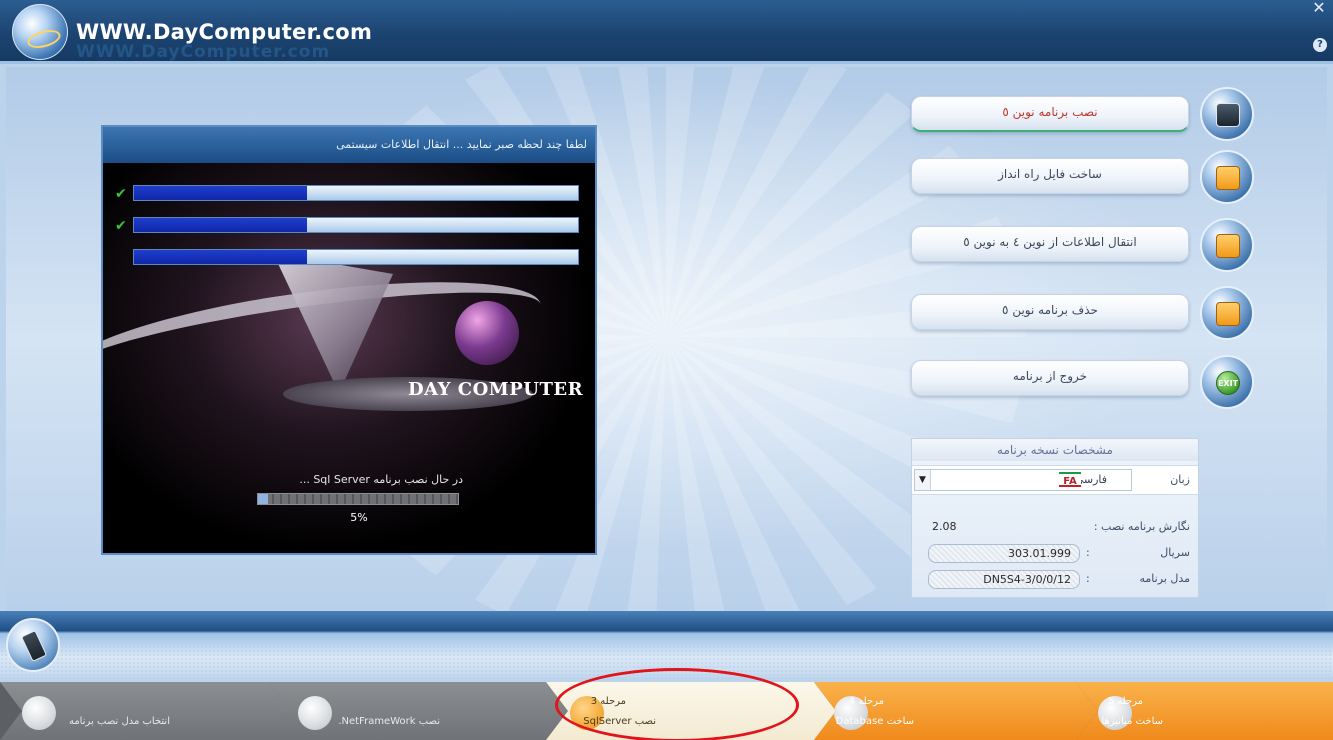  I want to click on step-5-number: مرحله 5, so click(1125, 701).